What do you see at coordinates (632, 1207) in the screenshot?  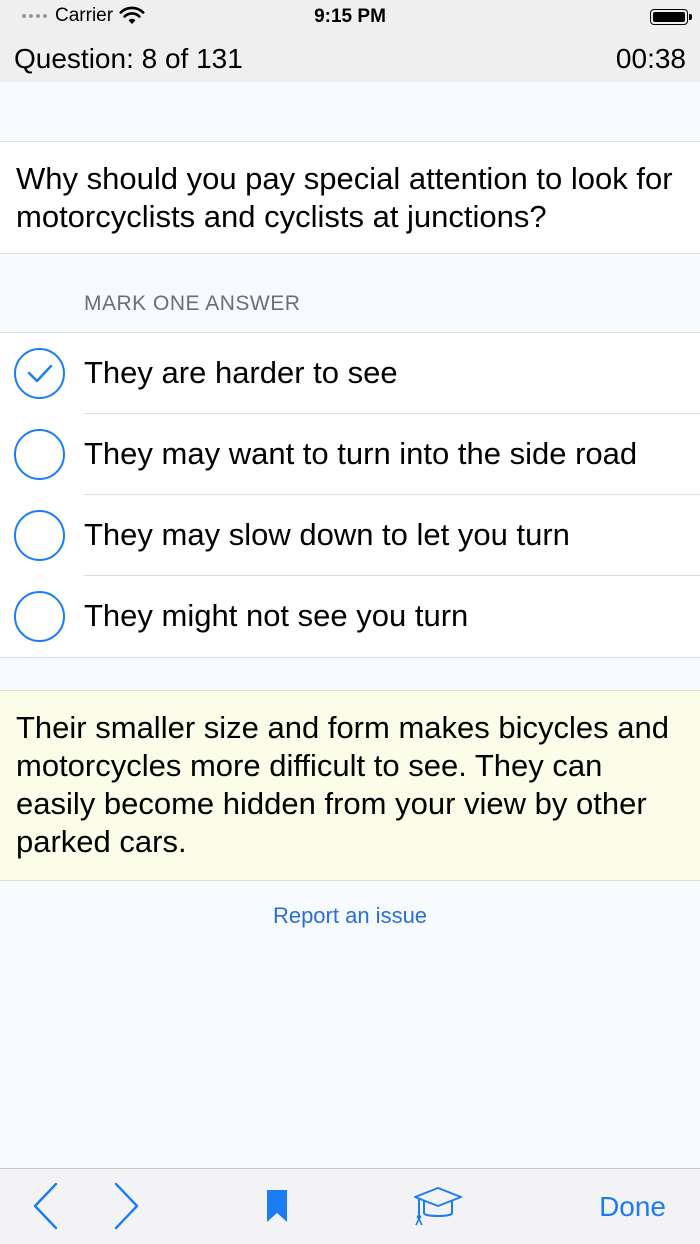 I see `done-button: Done` at bounding box center [632, 1207].